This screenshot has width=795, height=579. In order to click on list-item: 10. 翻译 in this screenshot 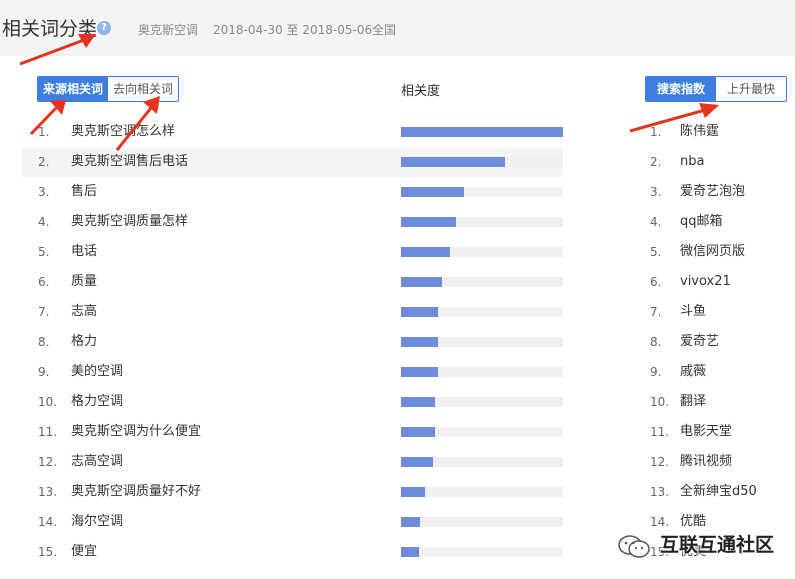, I will do `click(717, 402)`.